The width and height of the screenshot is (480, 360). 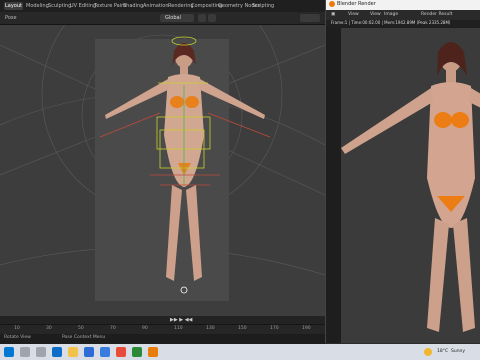 I want to click on status-left: Rotate View, so click(x=17, y=337).